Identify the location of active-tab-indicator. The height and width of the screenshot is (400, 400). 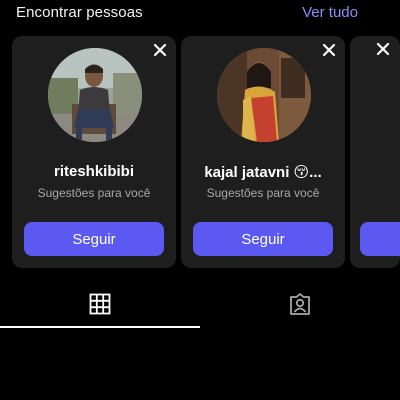
(100, 327).